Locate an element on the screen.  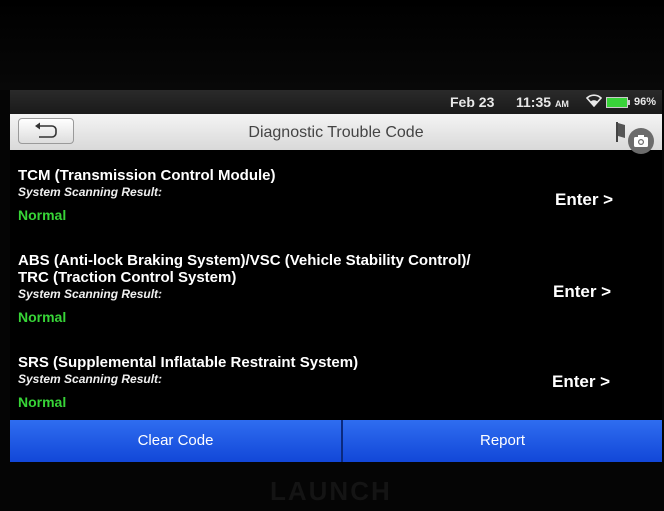
title-bar: Diagnostic Trouble Code is located at coordinates (336, 134).